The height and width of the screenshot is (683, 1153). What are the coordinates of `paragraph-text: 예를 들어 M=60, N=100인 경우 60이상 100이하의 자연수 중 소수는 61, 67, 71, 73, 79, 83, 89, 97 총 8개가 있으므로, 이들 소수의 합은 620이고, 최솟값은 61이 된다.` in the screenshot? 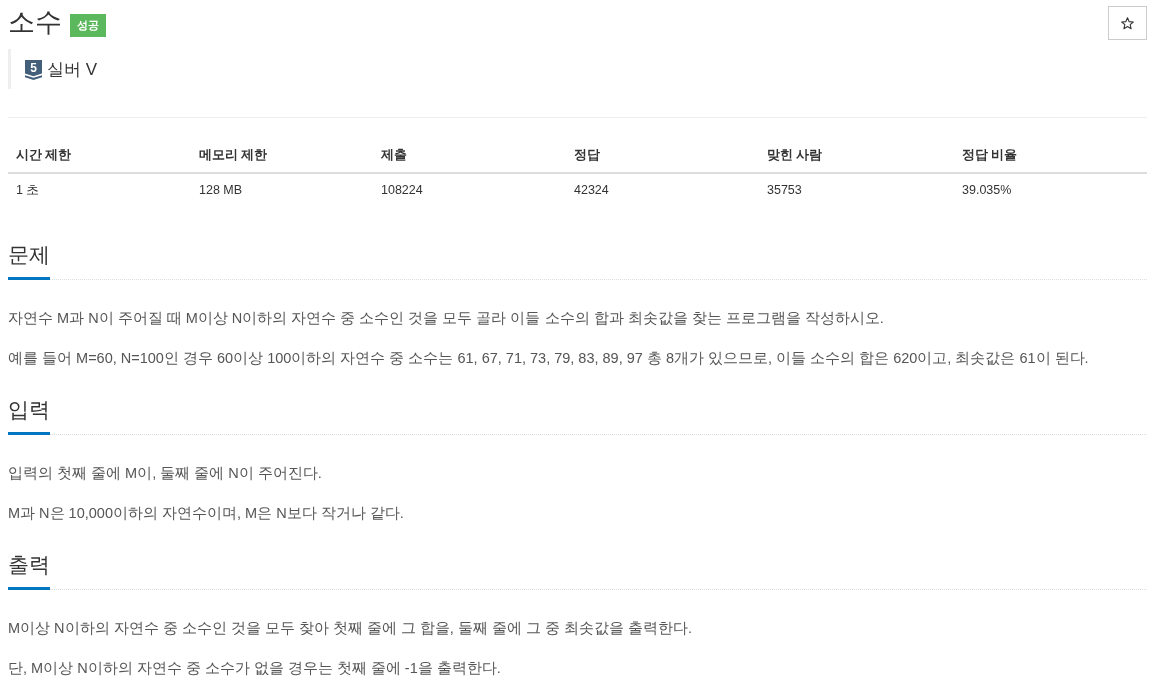 It's located at (549, 358).